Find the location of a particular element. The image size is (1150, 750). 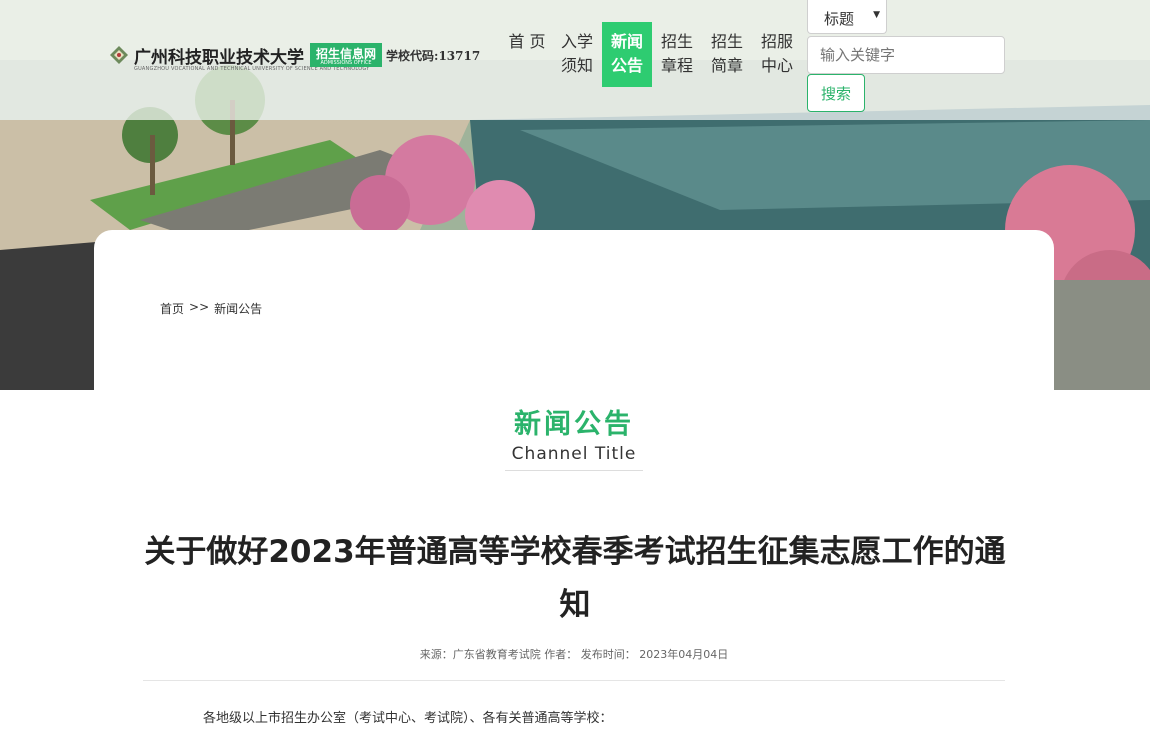

admissions-badge: 招生信息网 ADMISSIONS OFFICE is located at coordinates (346, 55).